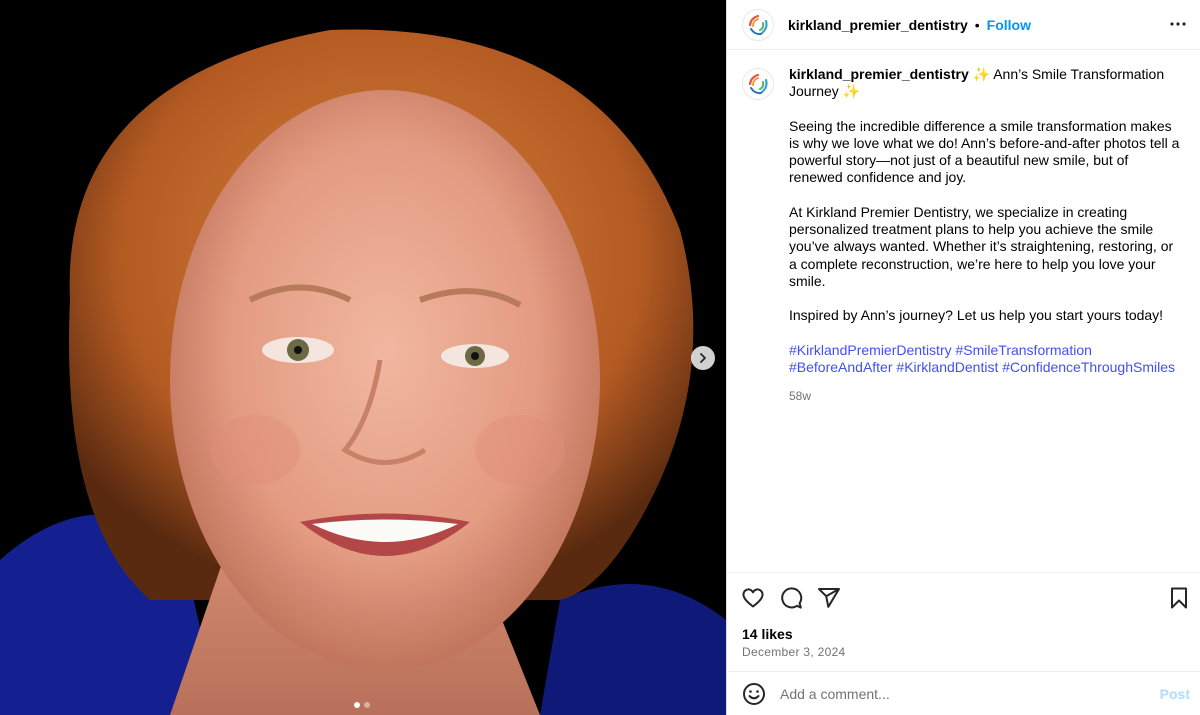 This screenshot has width=1200, height=715. Describe the element at coordinates (767, 634) in the screenshot. I see `likes-count: 14 likes` at that location.